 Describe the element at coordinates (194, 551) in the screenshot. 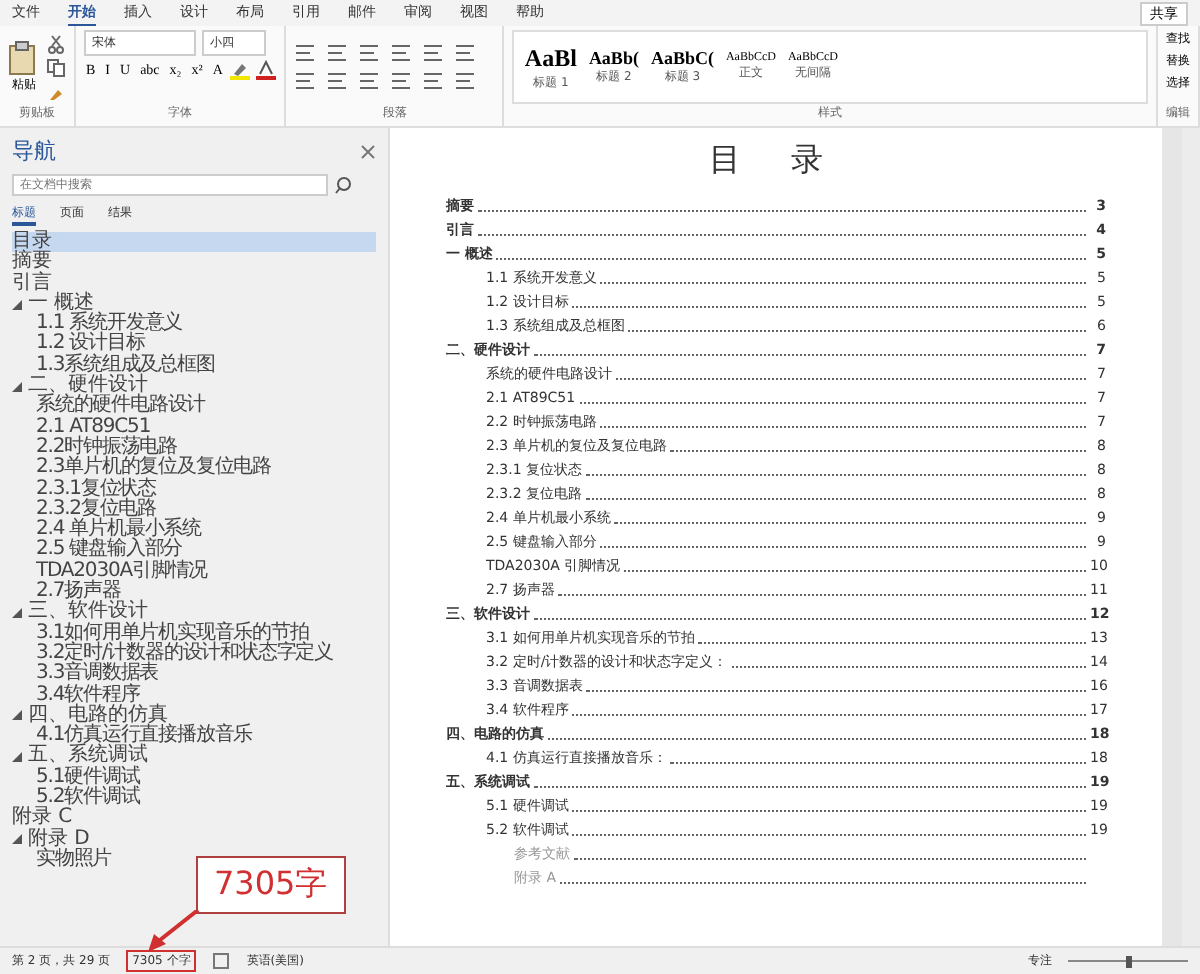

I see `heading-item: 2.5 键盘输入部分` at that location.